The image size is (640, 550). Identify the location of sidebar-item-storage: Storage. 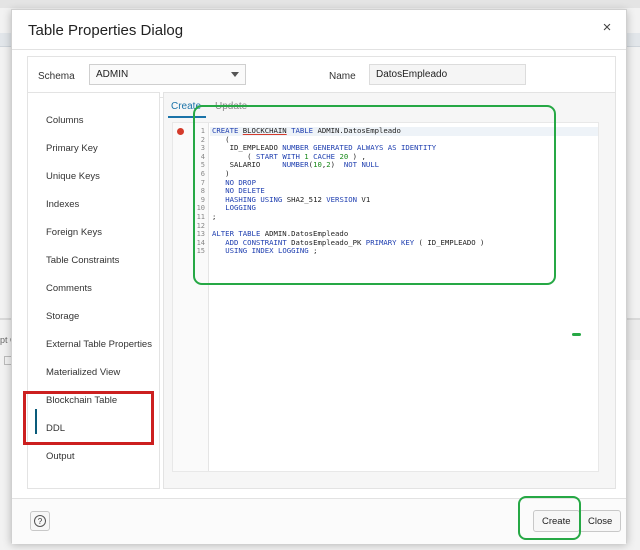
(62, 316).